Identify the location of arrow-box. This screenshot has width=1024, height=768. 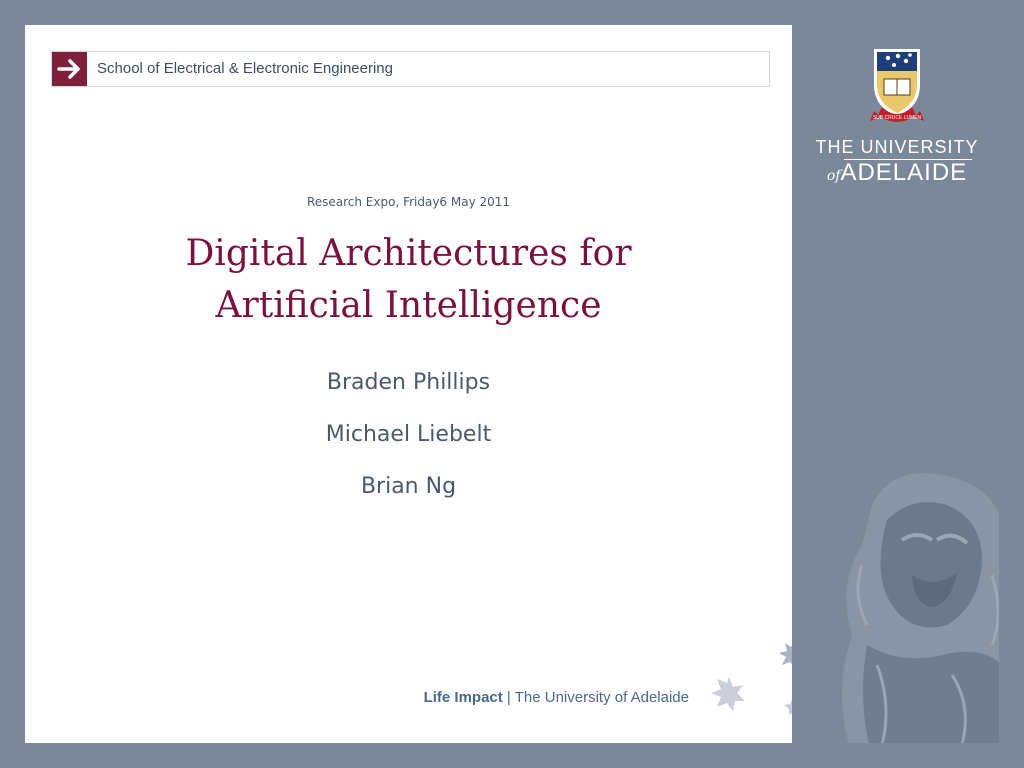
(69, 69).